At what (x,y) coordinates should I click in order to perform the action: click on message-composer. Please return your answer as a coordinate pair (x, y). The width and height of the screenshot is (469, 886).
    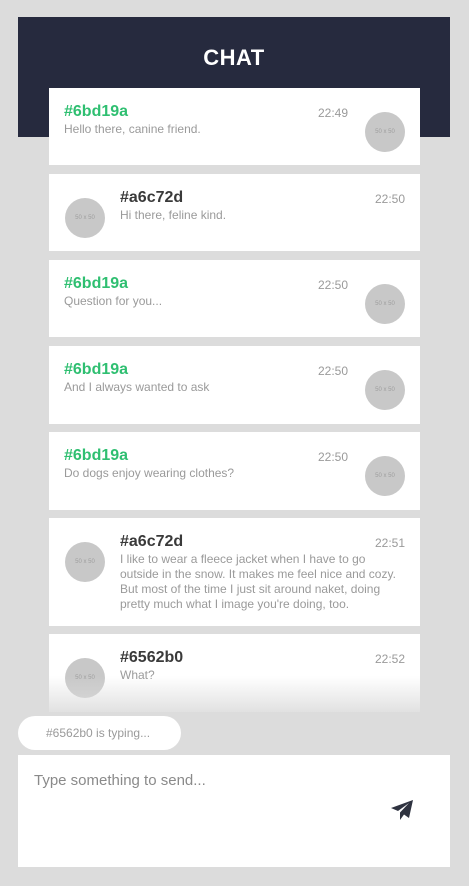
    Looking at the image, I should click on (234, 811).